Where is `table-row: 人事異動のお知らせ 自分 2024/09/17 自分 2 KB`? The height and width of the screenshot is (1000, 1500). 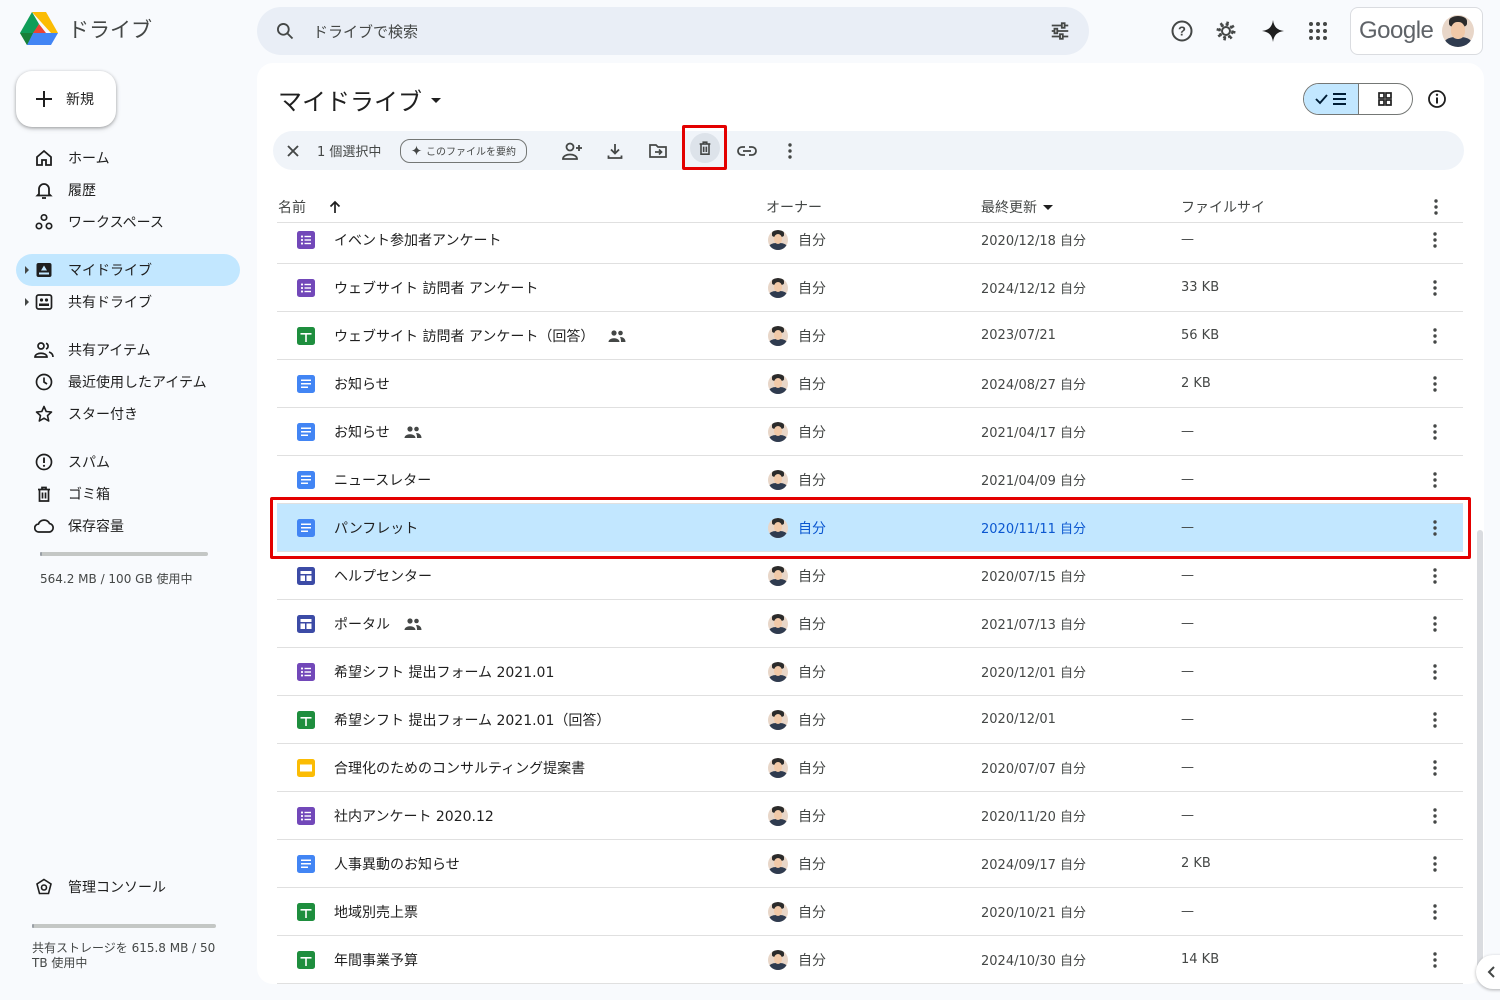
table-row: 人事異動のお知らせ 自分 2024/09/17 自分 2 KB is located at coordinates (870, 864).